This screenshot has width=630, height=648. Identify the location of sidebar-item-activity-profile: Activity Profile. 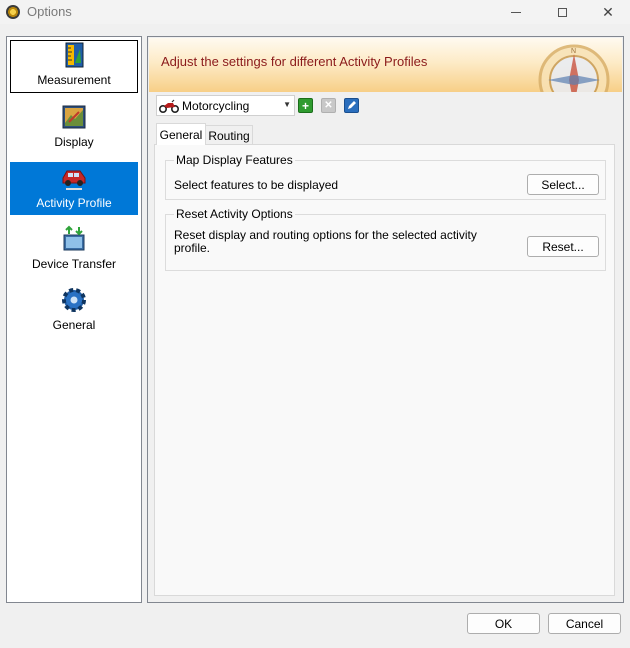
(74, 188).